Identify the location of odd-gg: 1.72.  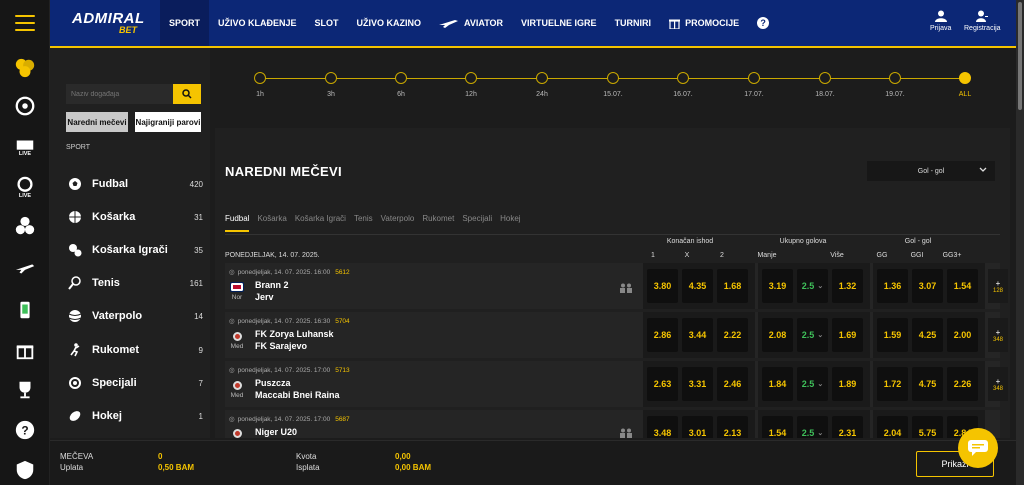
(892, 384).